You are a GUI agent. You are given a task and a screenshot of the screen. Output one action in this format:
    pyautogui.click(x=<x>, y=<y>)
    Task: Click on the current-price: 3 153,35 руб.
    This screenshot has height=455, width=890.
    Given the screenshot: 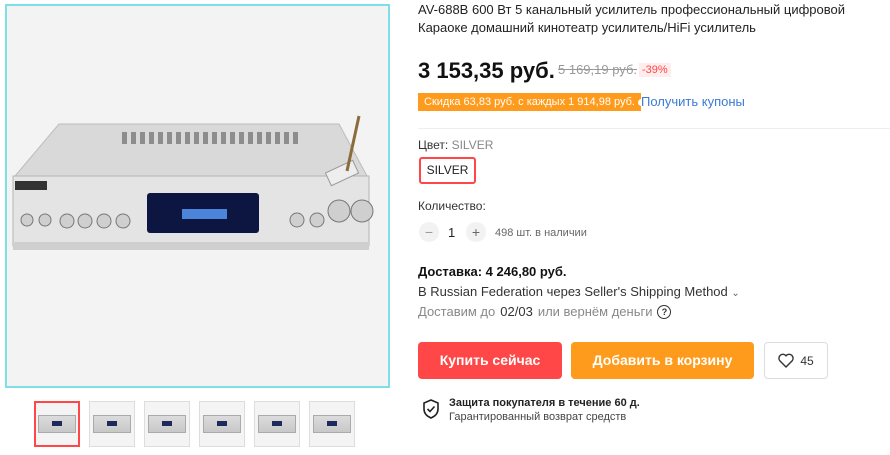 What is the action you would take?
    pyautogui.click(x=486, y=70)
    